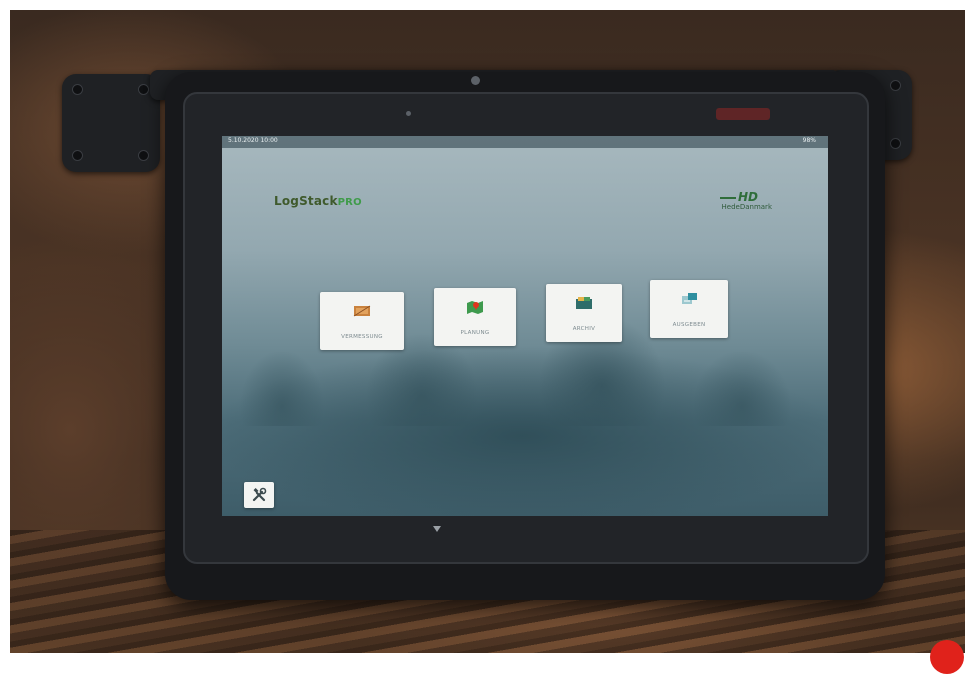  I want to click on status-datetime: 5.10.2020 10:00, so click(253, 140).